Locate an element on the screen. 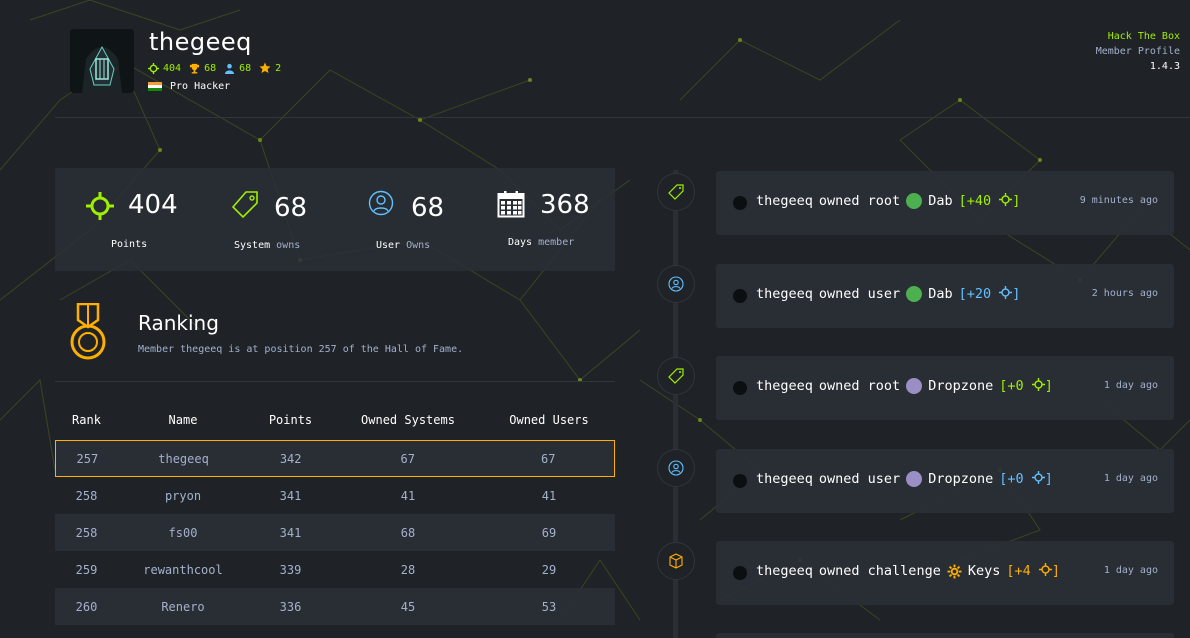 The image size is (1190, 638). medal-icon is located at coordinates (88, 331).